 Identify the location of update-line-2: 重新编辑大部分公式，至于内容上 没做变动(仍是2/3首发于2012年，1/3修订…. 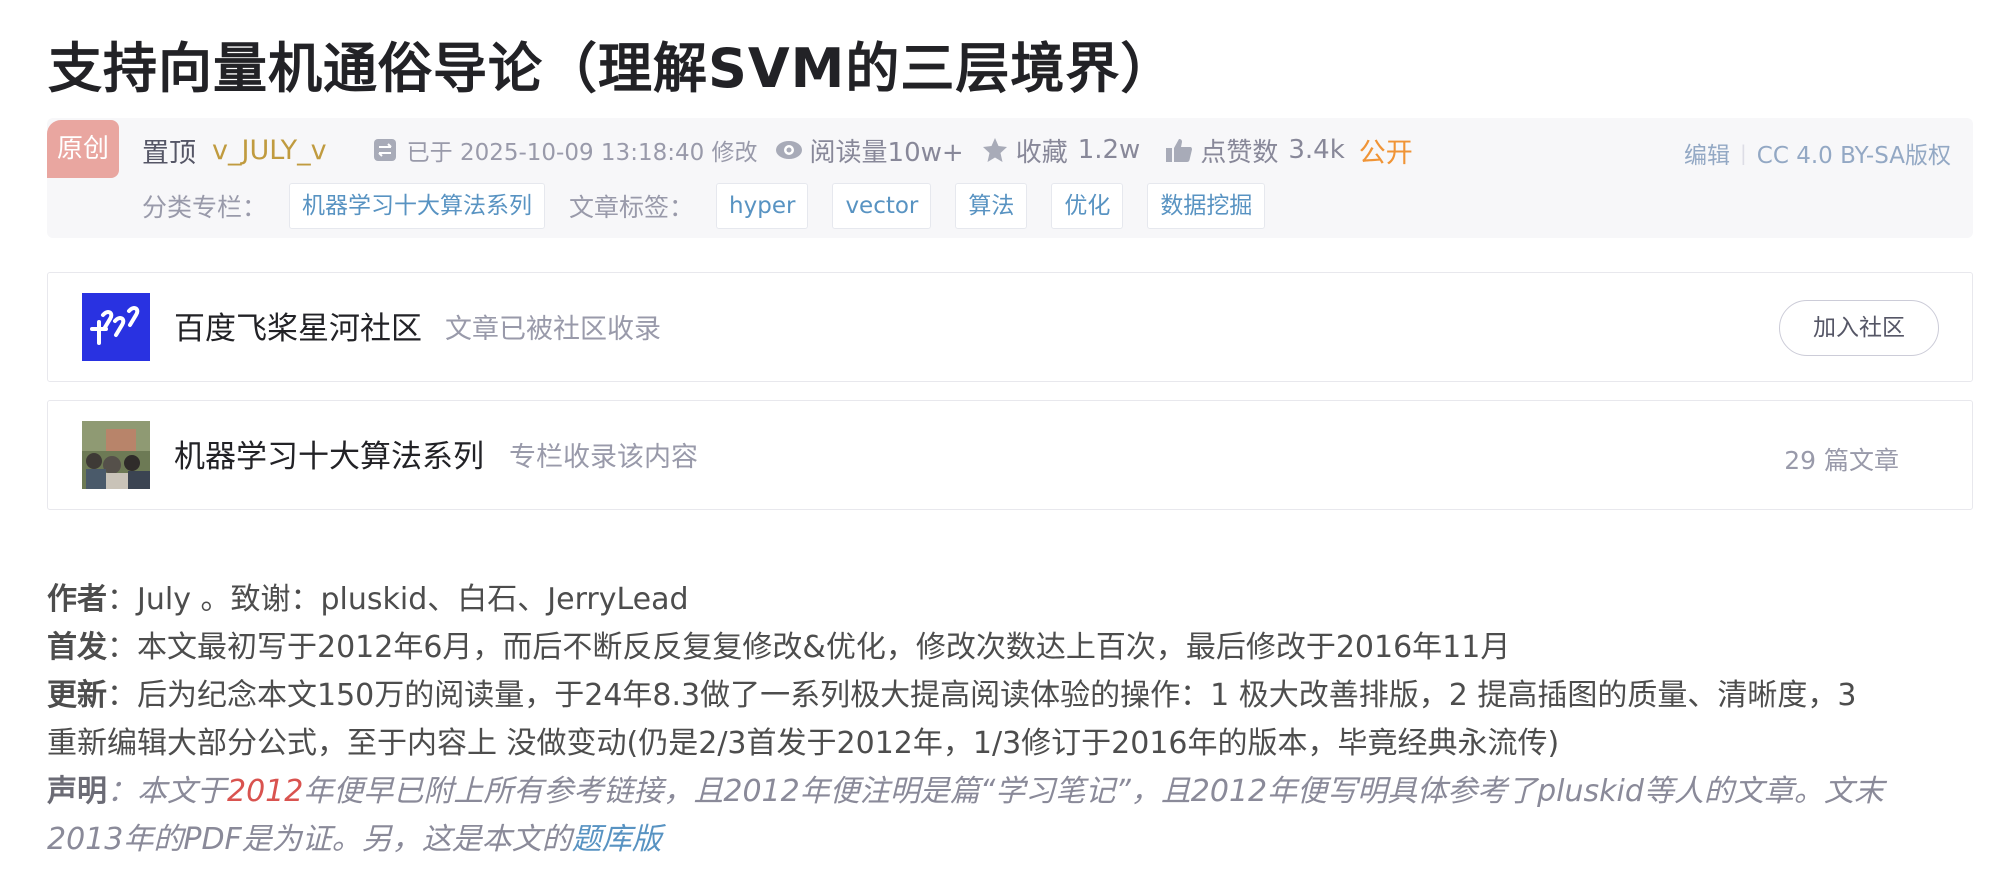
(1010, 744).